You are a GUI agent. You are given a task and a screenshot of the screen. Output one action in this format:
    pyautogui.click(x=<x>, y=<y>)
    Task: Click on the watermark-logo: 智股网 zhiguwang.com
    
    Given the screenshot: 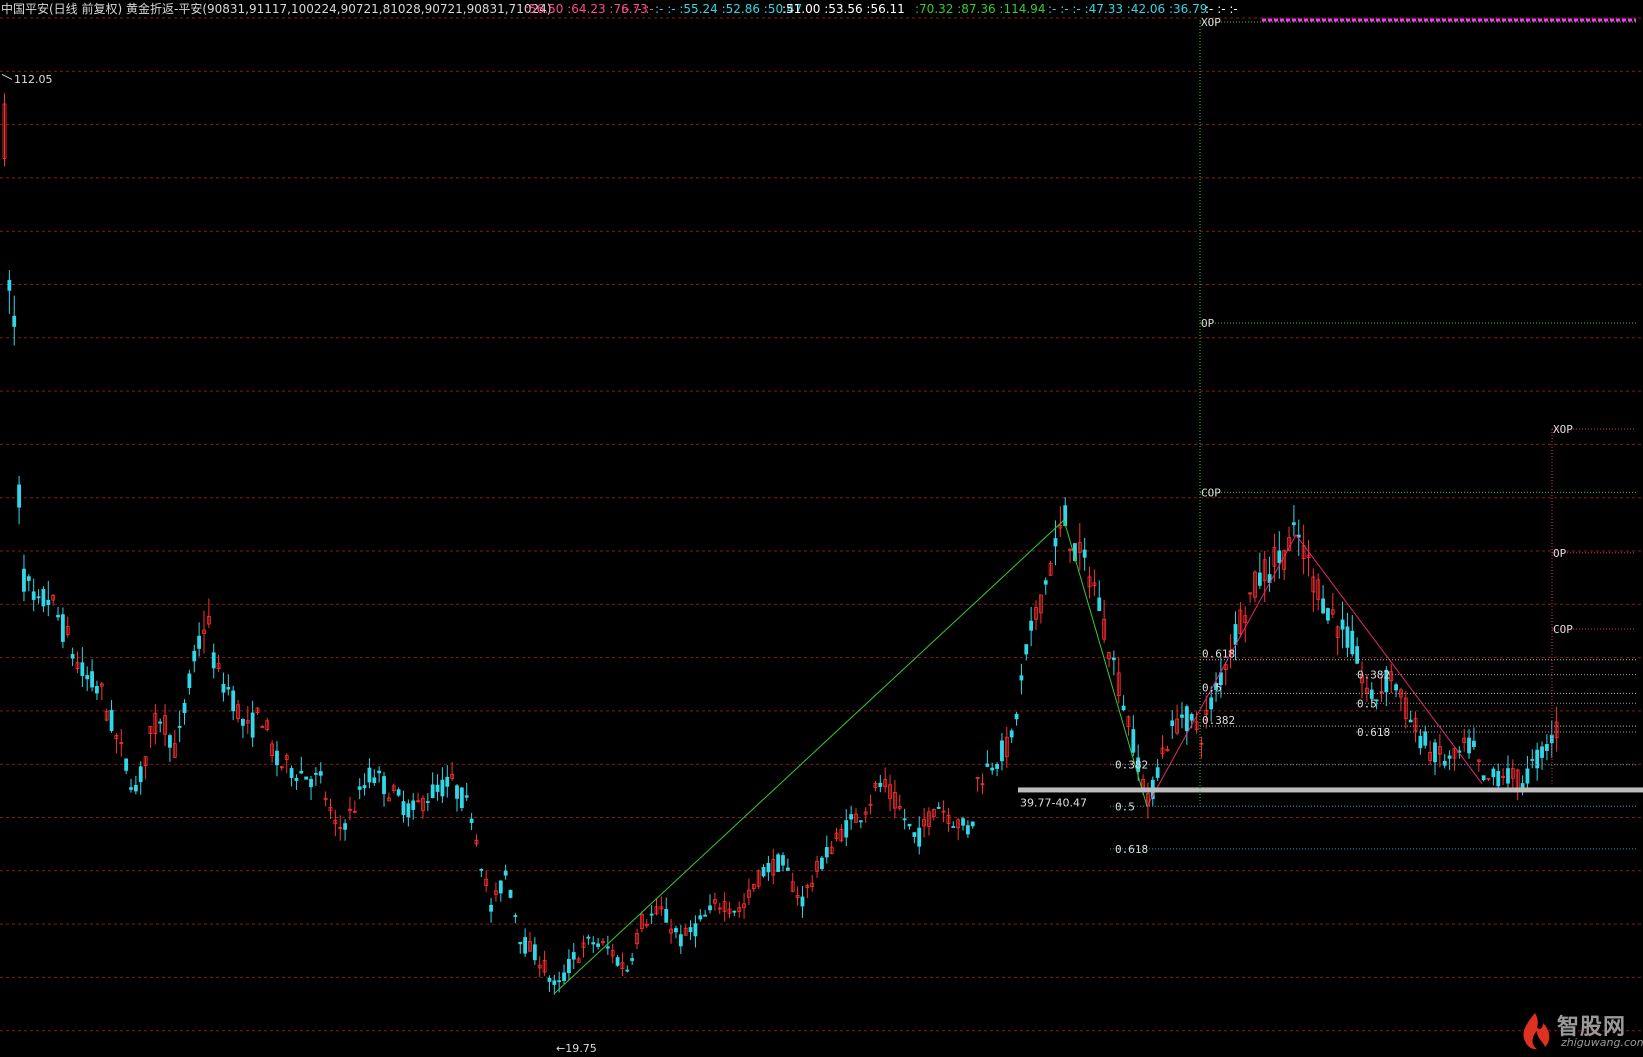 What is the action you would take?
    pyautogui.click(x=1580, y=1031)
    